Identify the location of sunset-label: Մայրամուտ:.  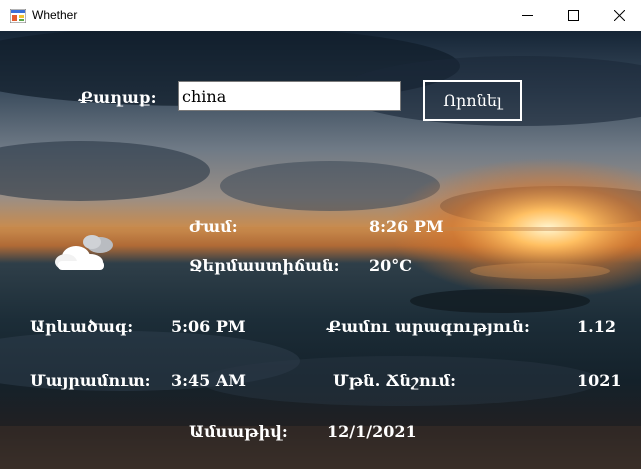
(90, 380).